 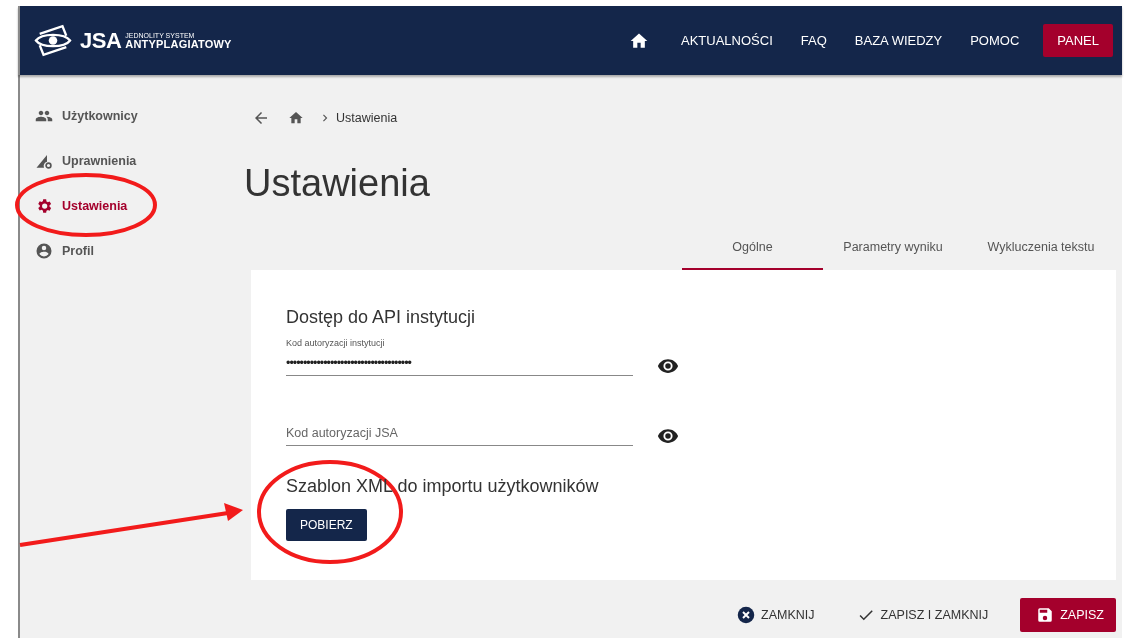 What do you see at coordinates (336, 343) in the screenshot?
I see `field-label: Kod autoryzacji instytucji` at bounding box center [336, 343].